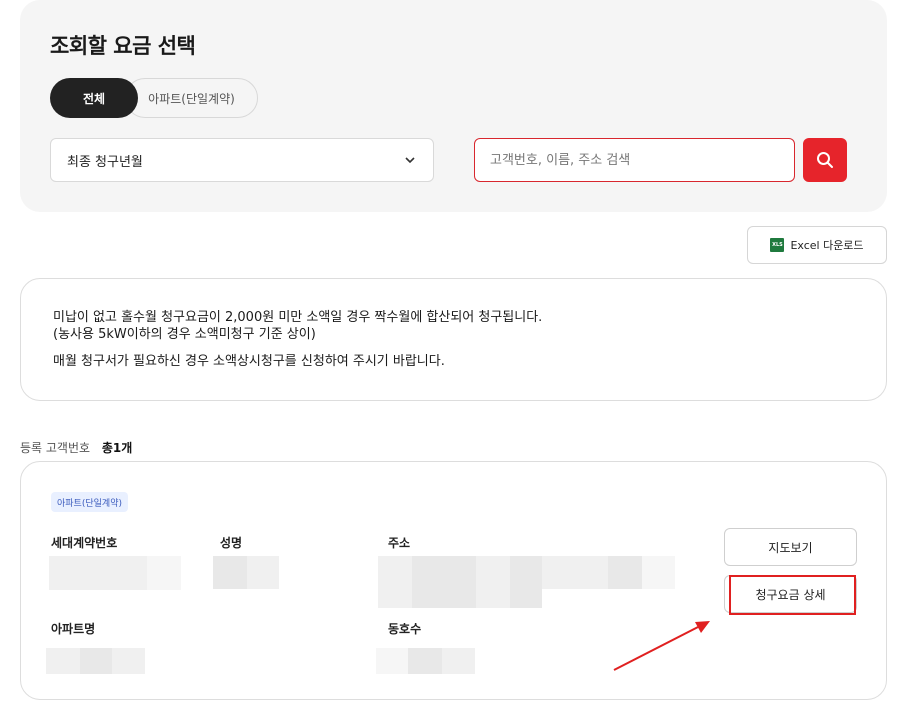  I want to click on billing-period-select: 최종 청구년월, so click(242, 160).